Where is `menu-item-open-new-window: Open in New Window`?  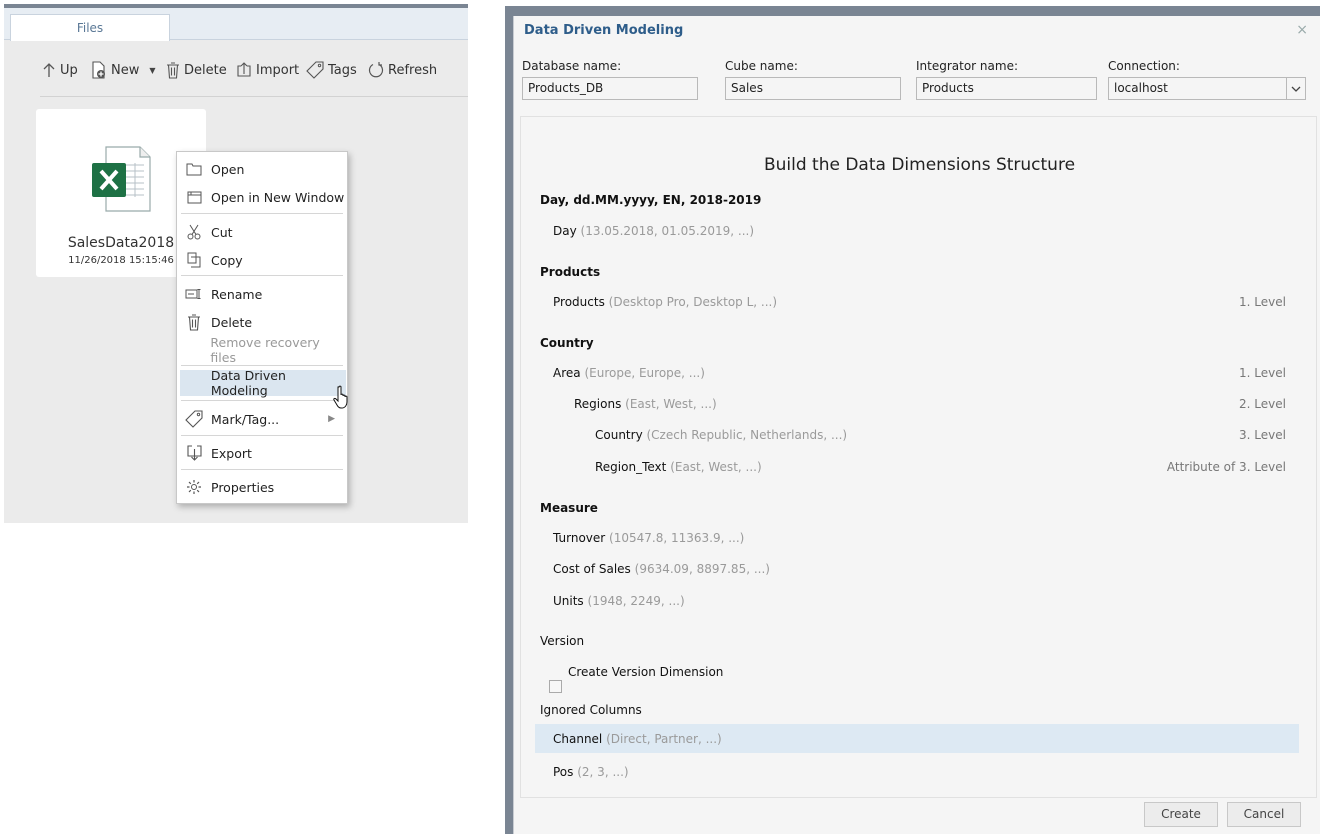
menu-item-open-new-window: Open in New Window is located at coordinates (262, 197).